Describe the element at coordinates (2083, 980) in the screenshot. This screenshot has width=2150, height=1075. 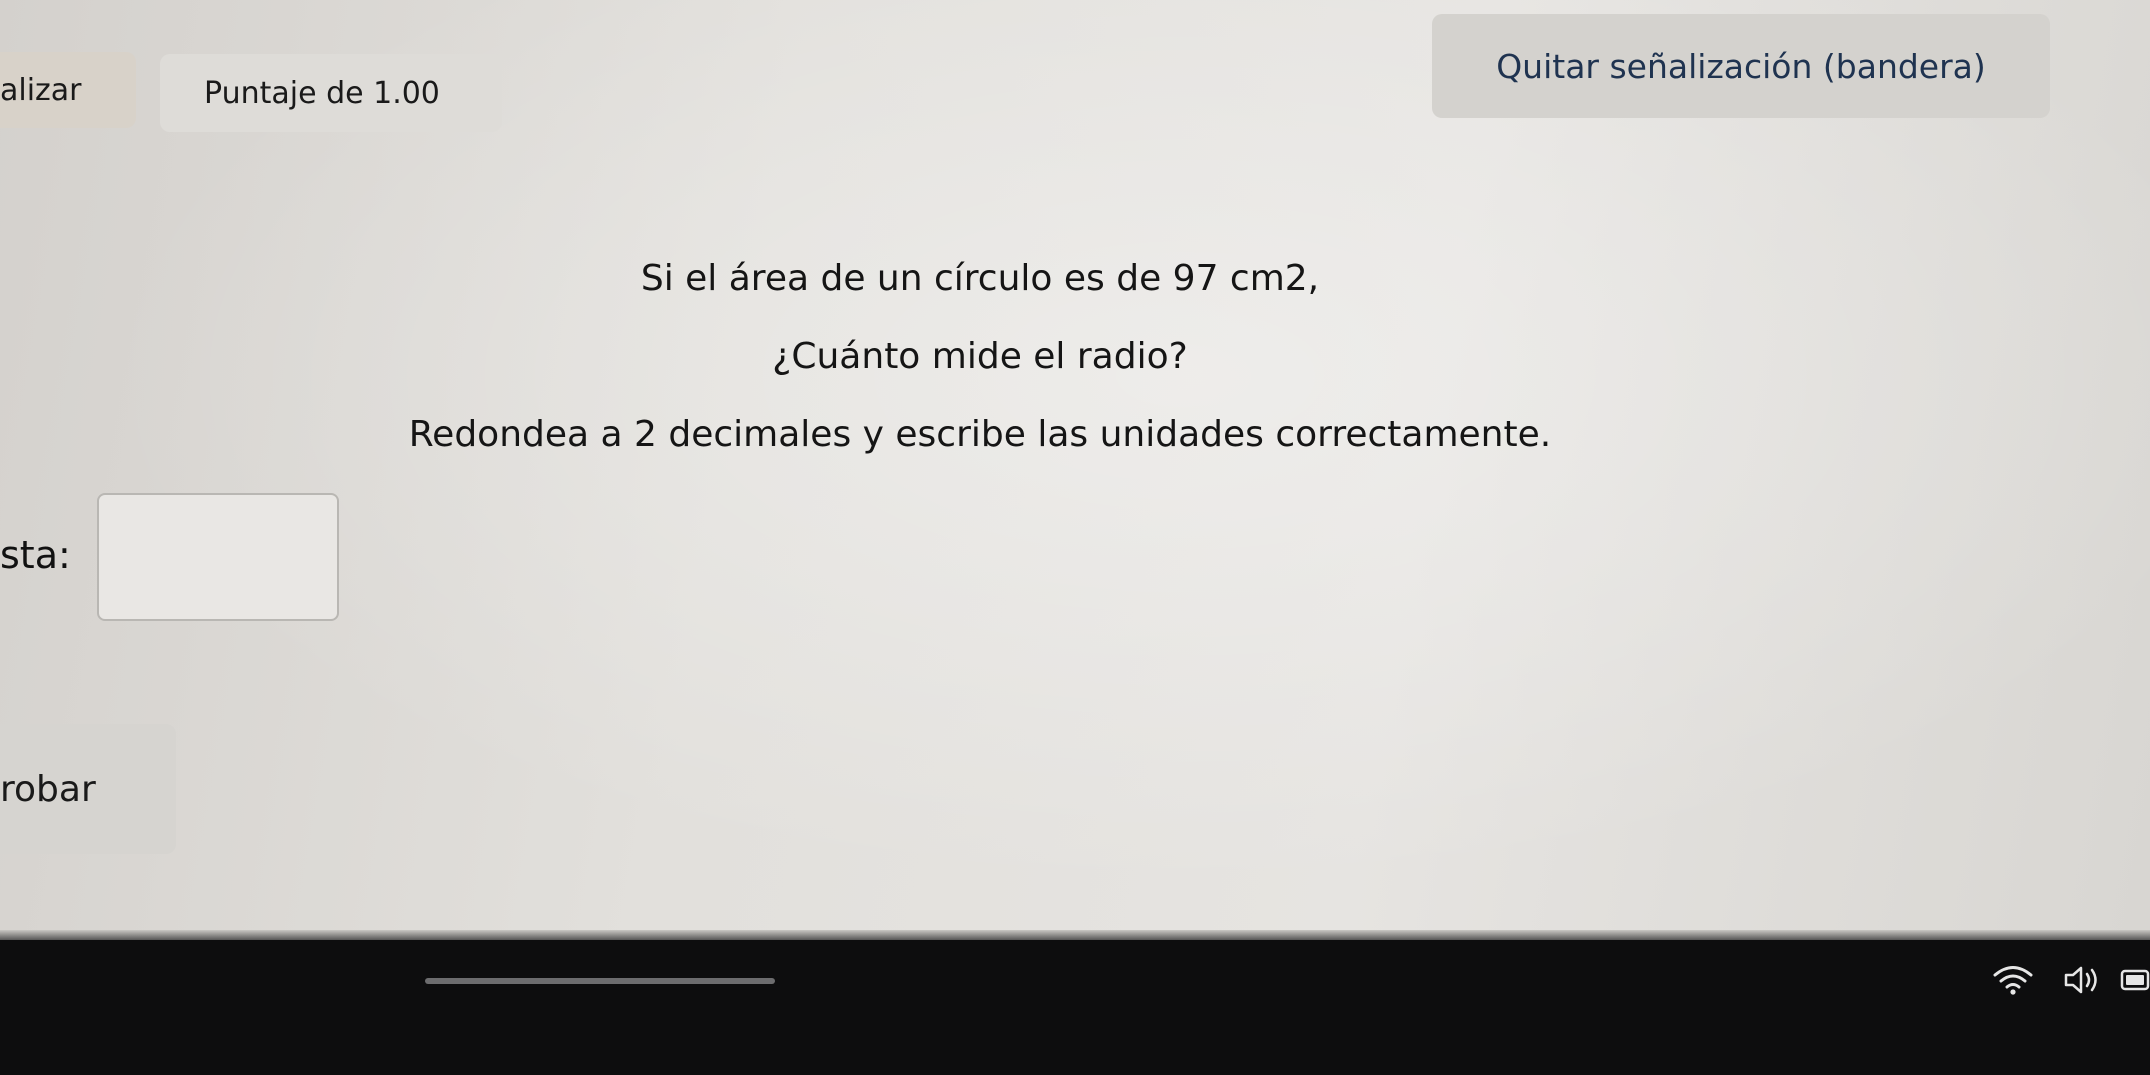
I see `volume-icon` at that location.